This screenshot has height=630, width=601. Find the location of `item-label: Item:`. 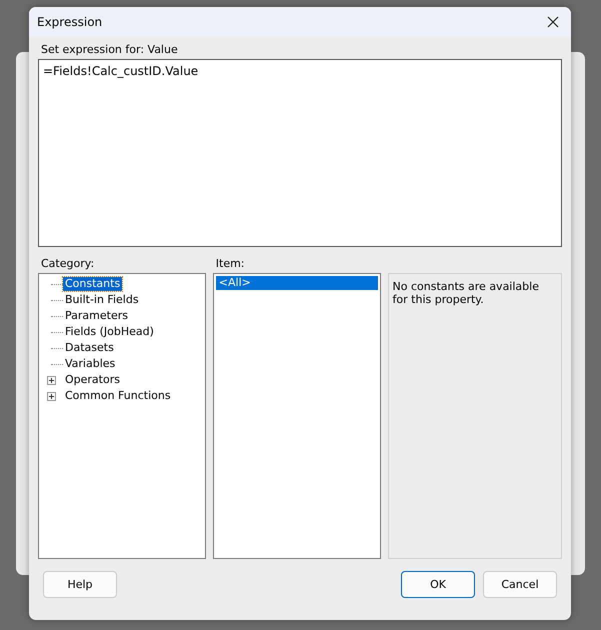

item-label: Item: is located at coordinates (230, 264).